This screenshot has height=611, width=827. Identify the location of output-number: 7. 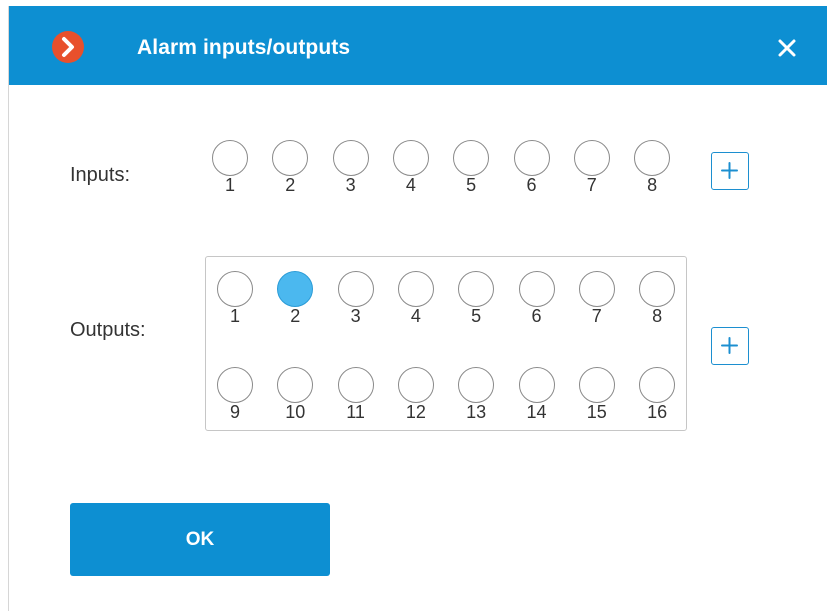
(596, 316).